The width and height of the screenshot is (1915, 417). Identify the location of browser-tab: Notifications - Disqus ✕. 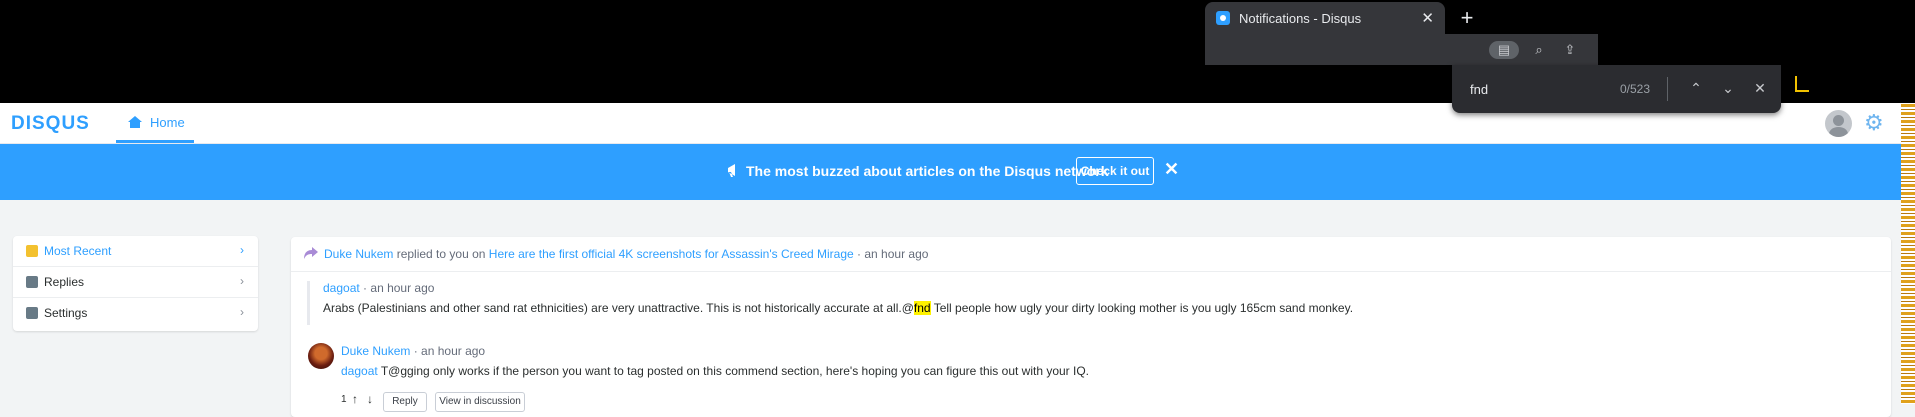
(1325, 18).